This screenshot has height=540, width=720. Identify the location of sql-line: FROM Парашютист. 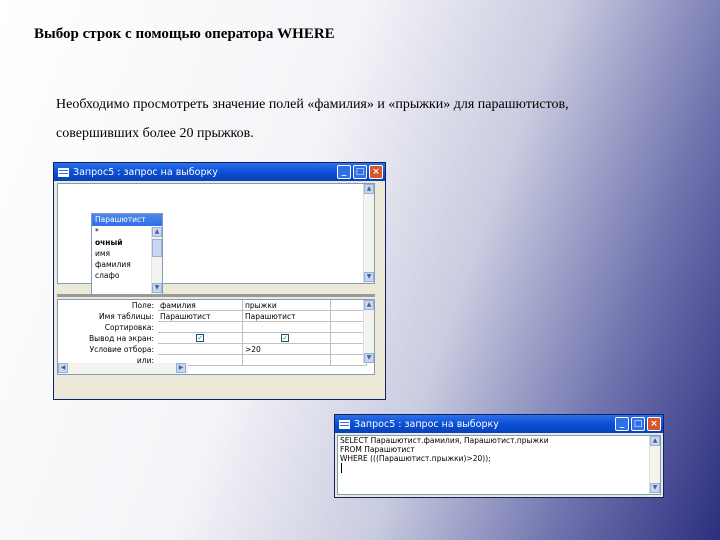
(377, 449).